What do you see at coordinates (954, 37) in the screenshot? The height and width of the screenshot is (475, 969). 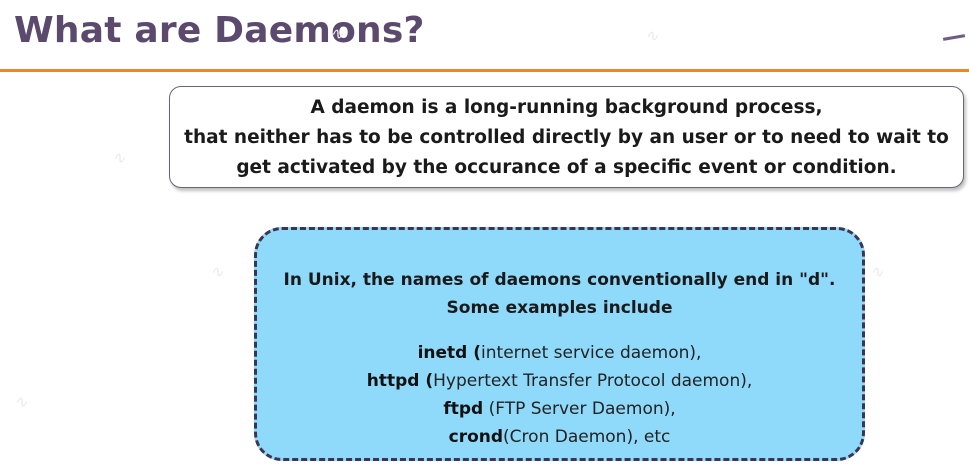 I see `pen-mark-icon` at bounding box center [954, 37].